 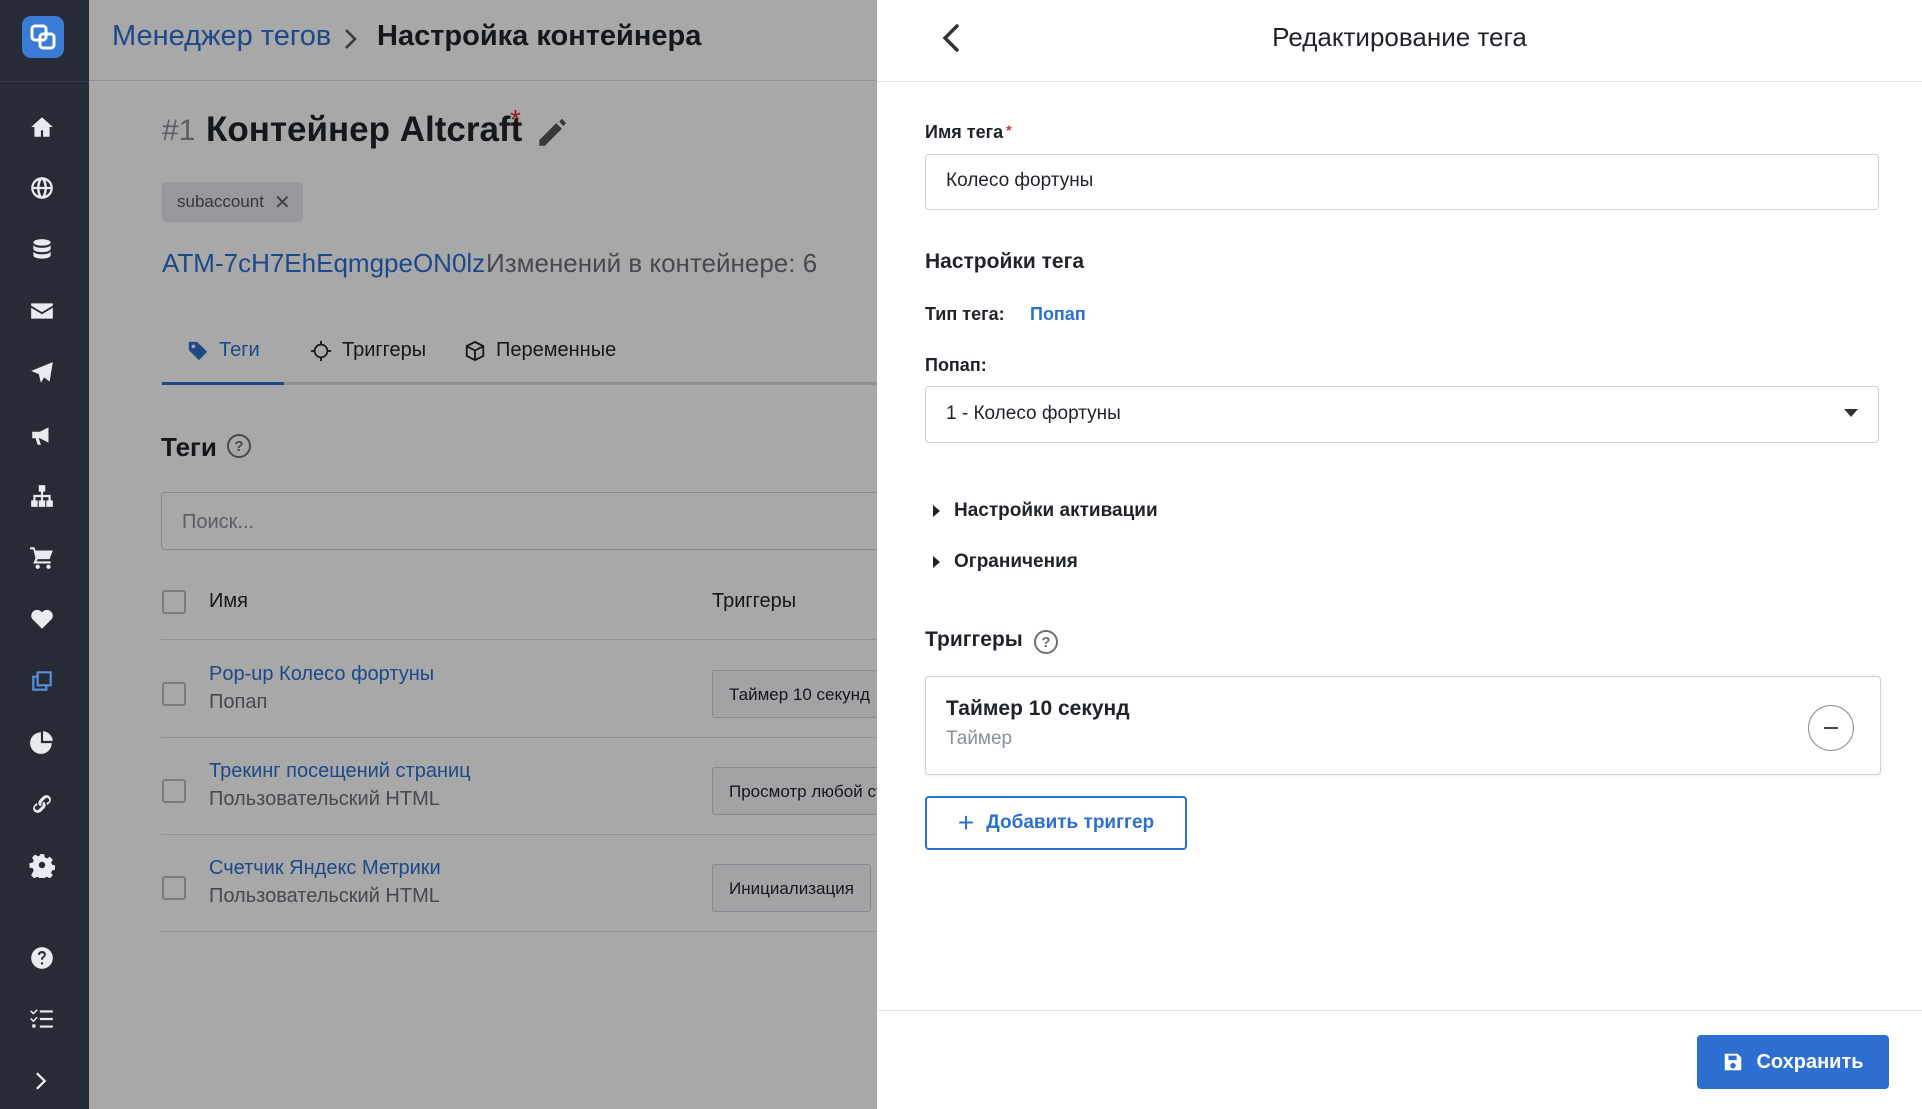 I want to click on panel-title: Редактирование тега, so click(x=1399, y=37).